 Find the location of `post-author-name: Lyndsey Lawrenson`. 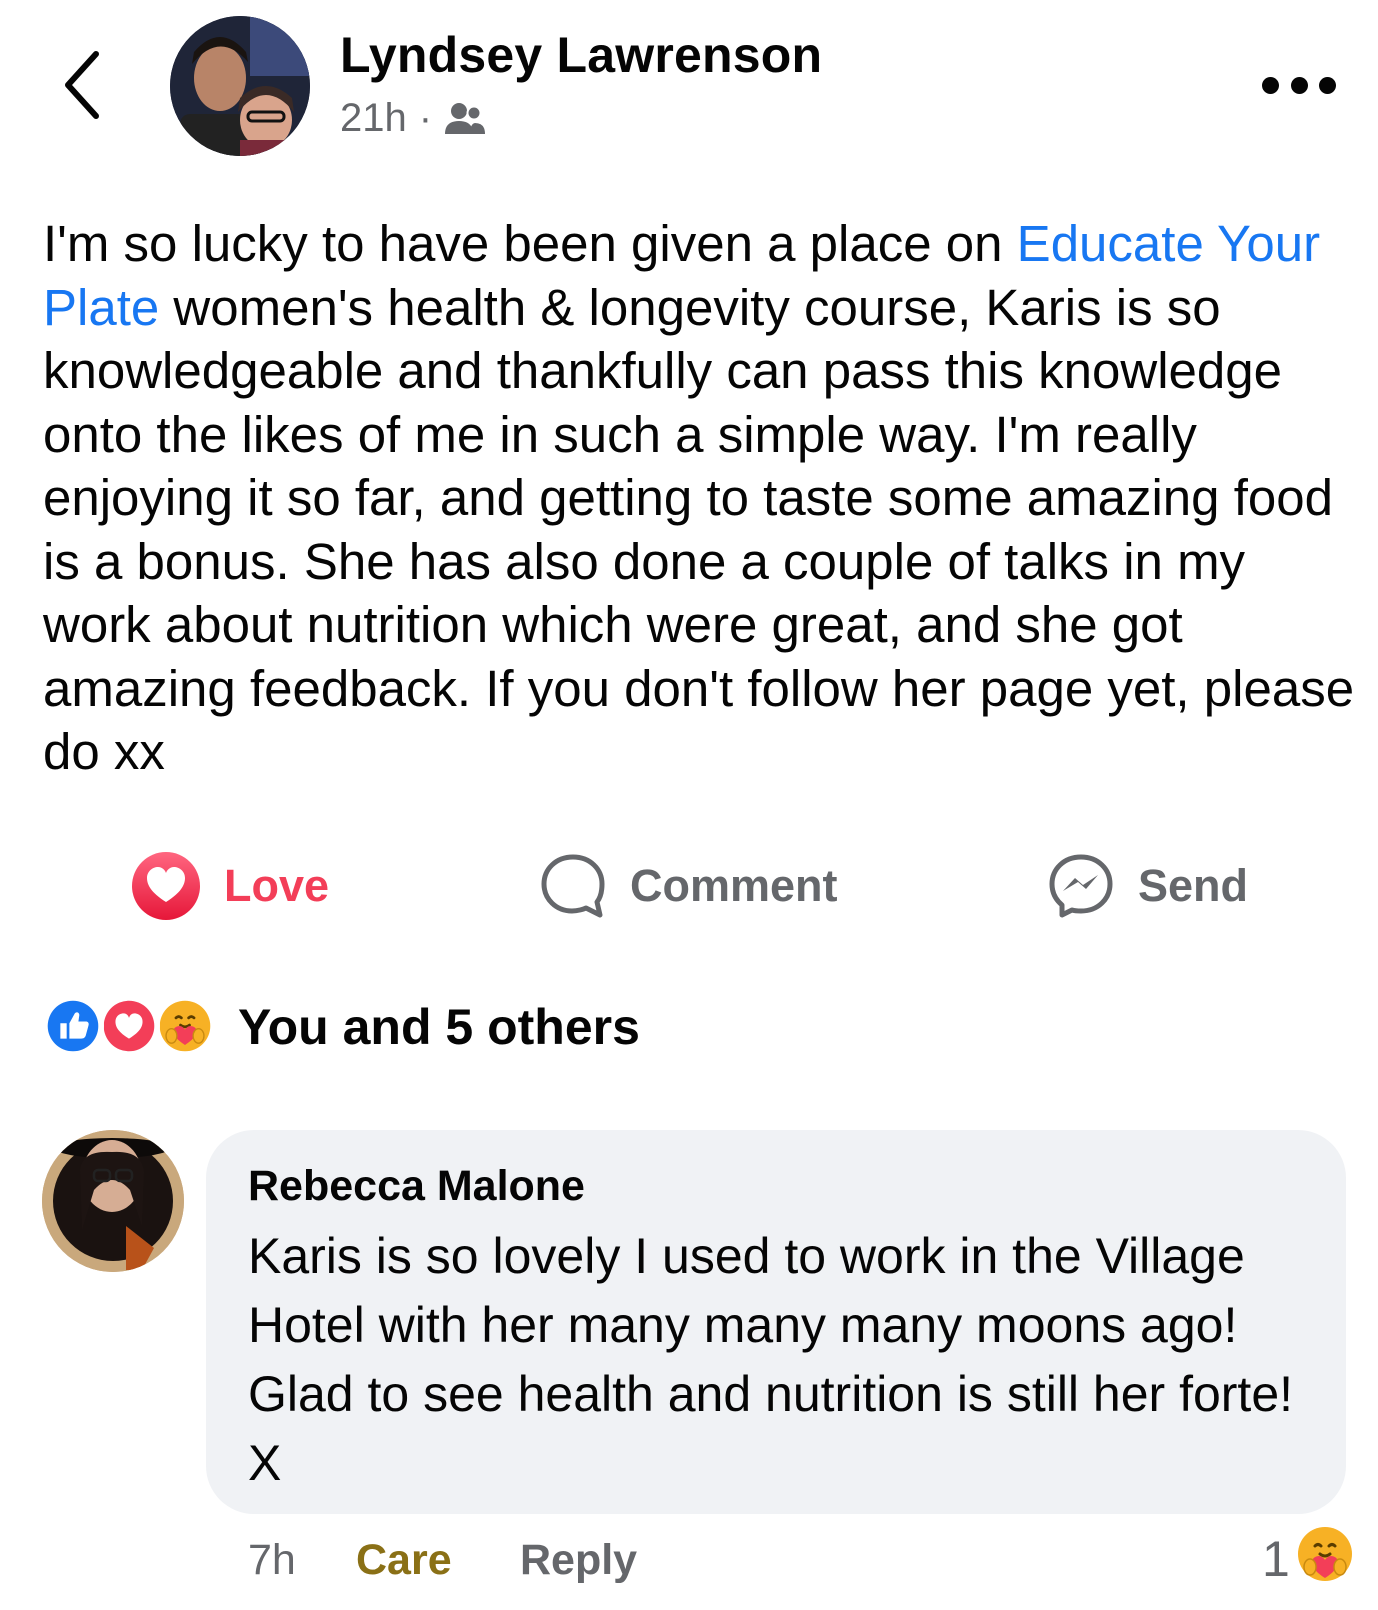

post-author-name: Lyndsey Lawrenson is located at coordinates (581, 55).